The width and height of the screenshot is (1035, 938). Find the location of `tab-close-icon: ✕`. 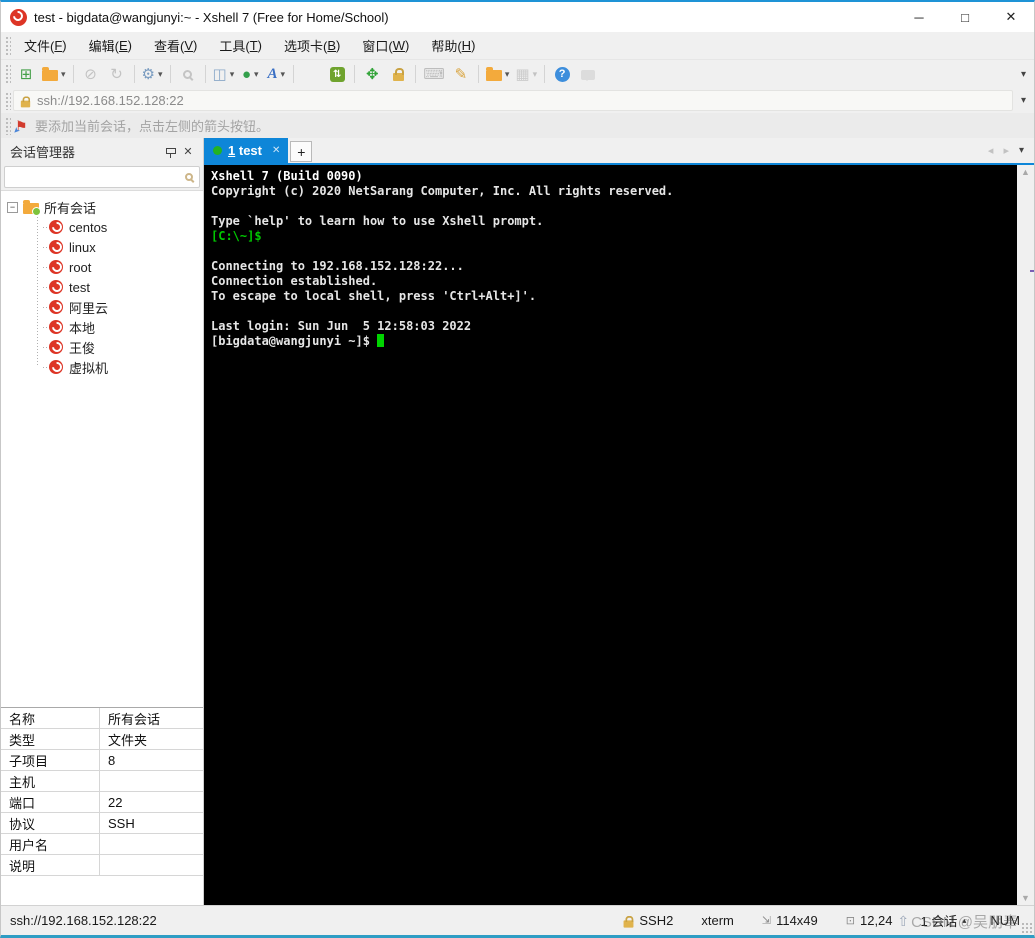

tab-close-icon: ✕ is located at coordinates (276, 150).